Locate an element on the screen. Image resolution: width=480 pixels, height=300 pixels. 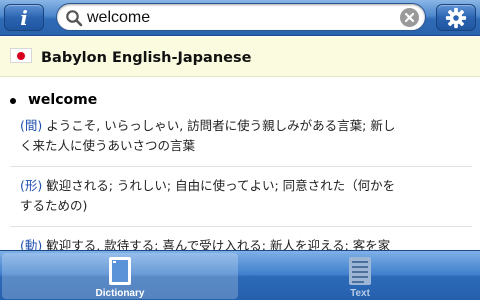
top-toolbar: i welcome is located at coordinates (240, 18).